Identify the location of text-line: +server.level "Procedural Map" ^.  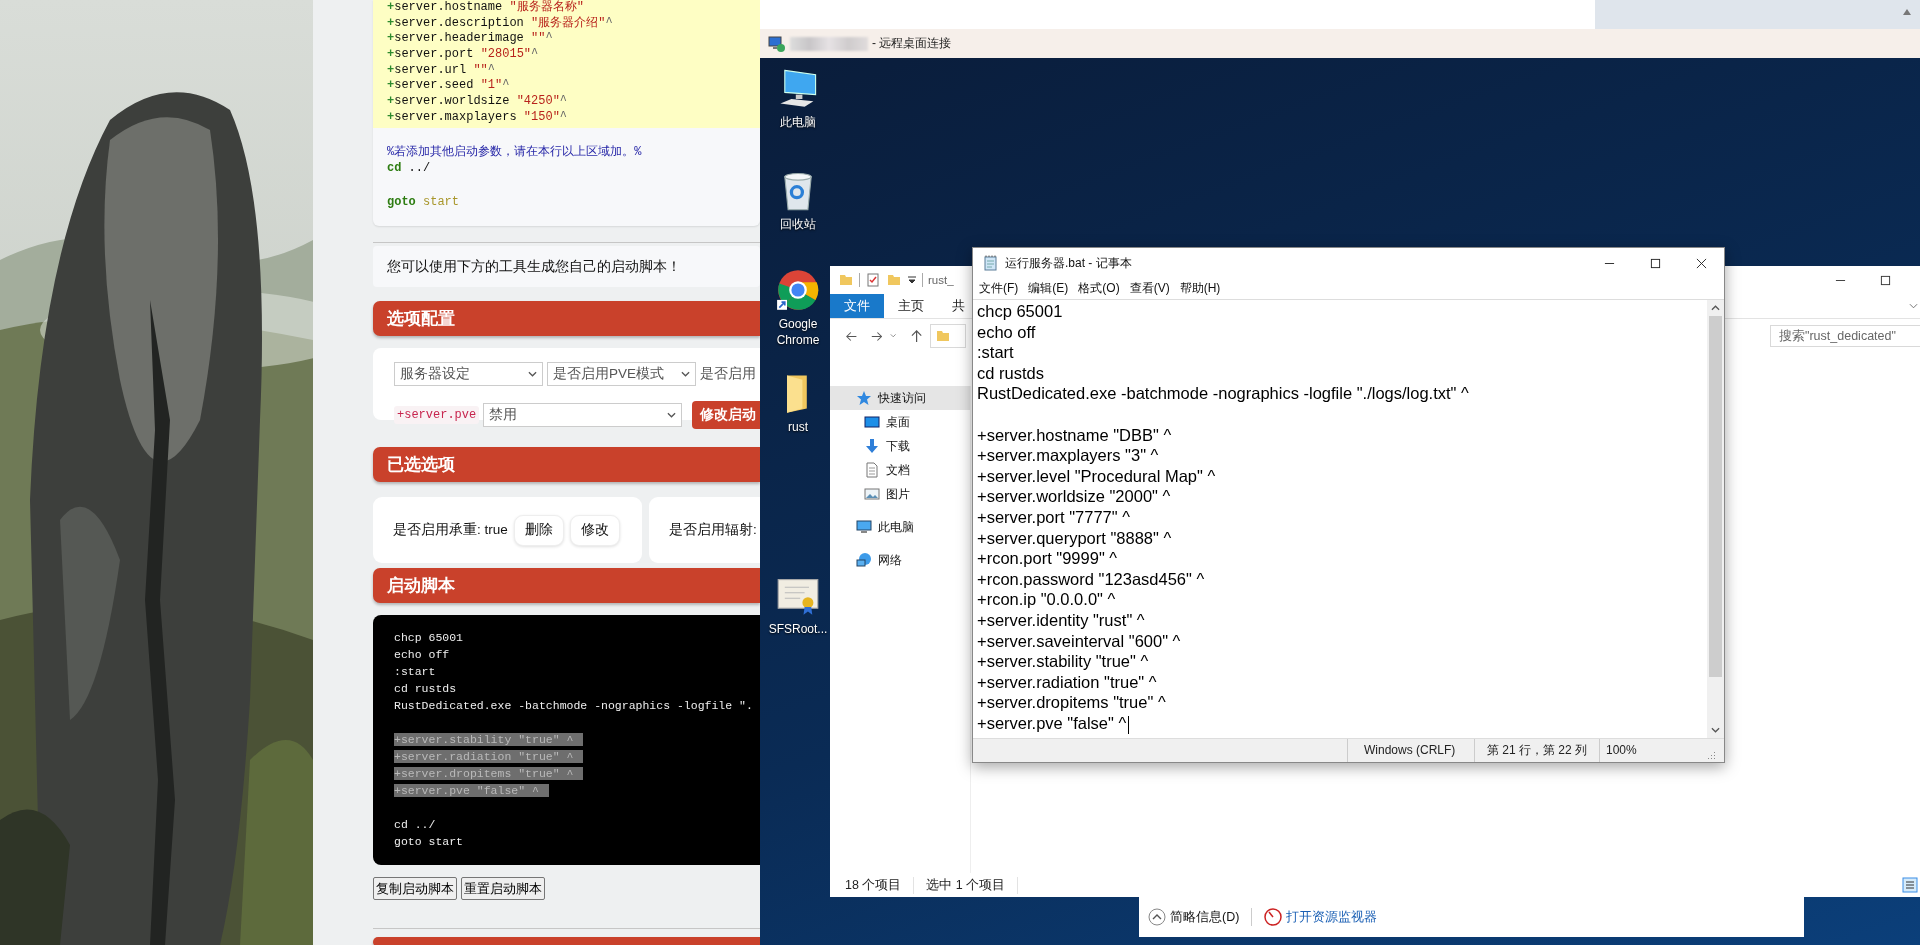
(1096, 475).